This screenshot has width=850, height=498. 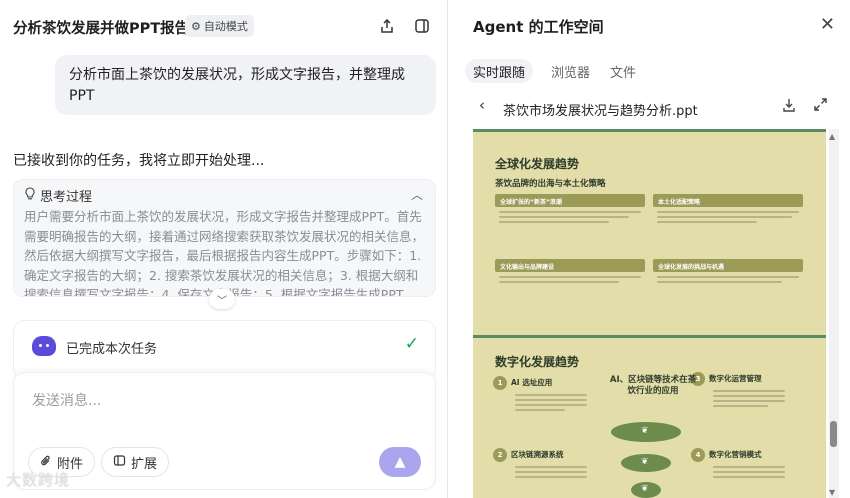 I want to click on slide1-card-head: 文化输出与品牌建设, so click(x=570, y=265).